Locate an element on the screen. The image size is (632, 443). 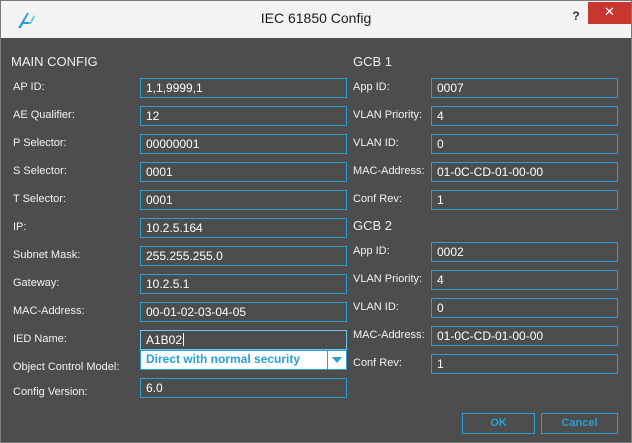
text-caret is located at coordinates (184, 339).